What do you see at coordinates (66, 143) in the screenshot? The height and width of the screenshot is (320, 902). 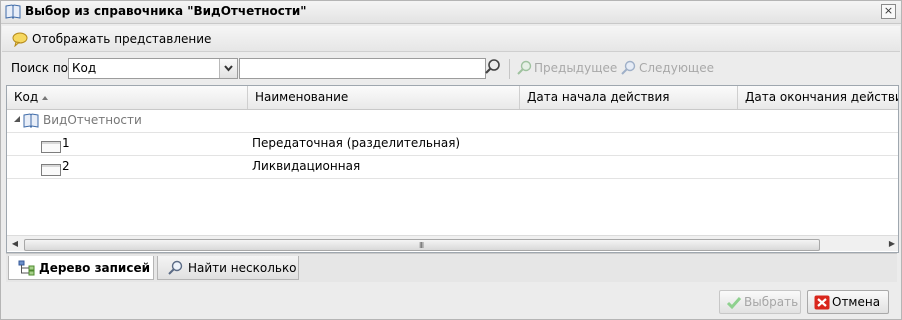 I see `cell-code: 1` at bounding box center [66, 143].